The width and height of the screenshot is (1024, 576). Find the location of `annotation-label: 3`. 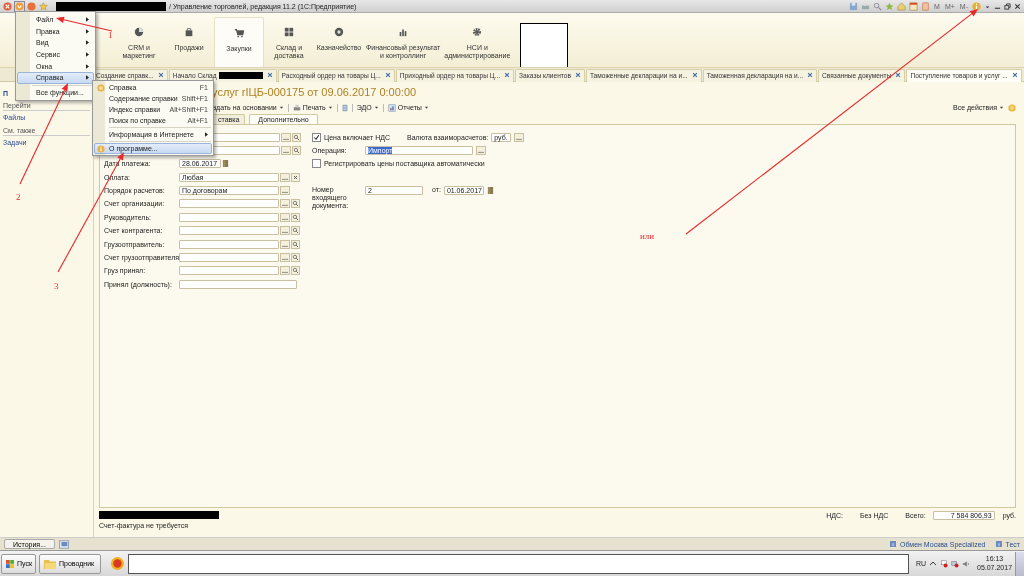

annotation-label: 3 is located at coordinates (56, 286).